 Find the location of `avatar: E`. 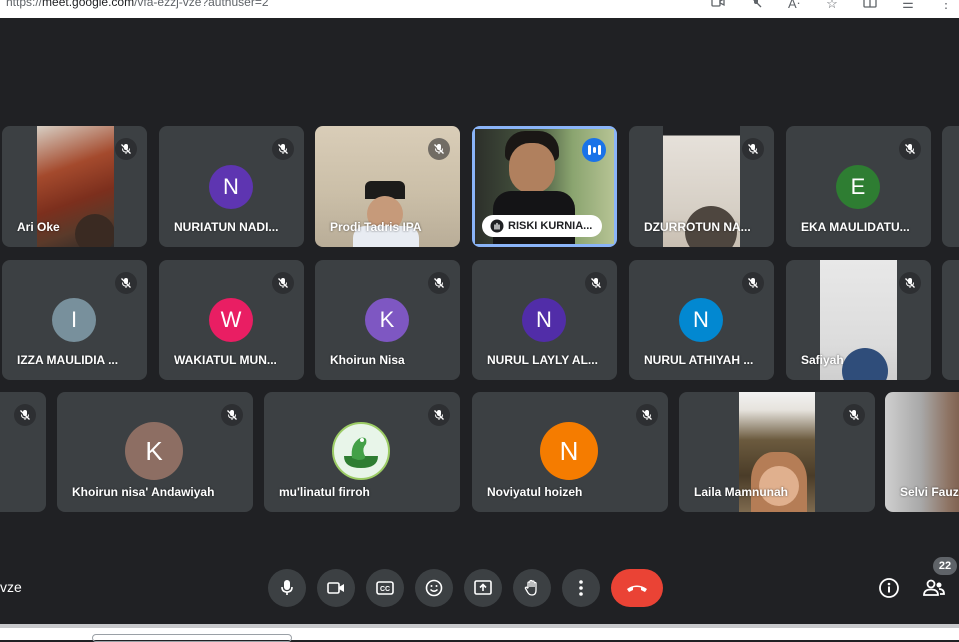

avatar: E is located at coordinates (858, 187).